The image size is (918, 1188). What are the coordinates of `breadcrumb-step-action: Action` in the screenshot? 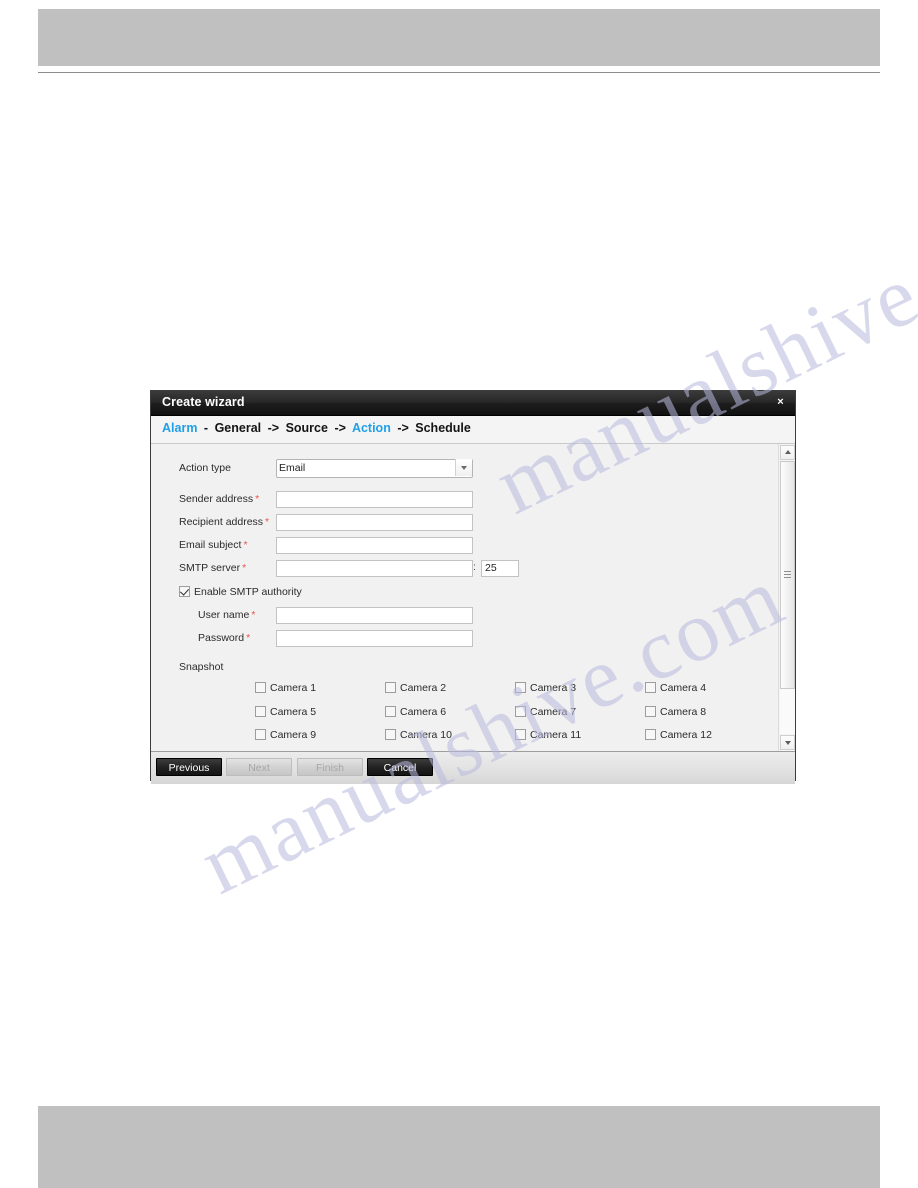 It's located at (371, 428).